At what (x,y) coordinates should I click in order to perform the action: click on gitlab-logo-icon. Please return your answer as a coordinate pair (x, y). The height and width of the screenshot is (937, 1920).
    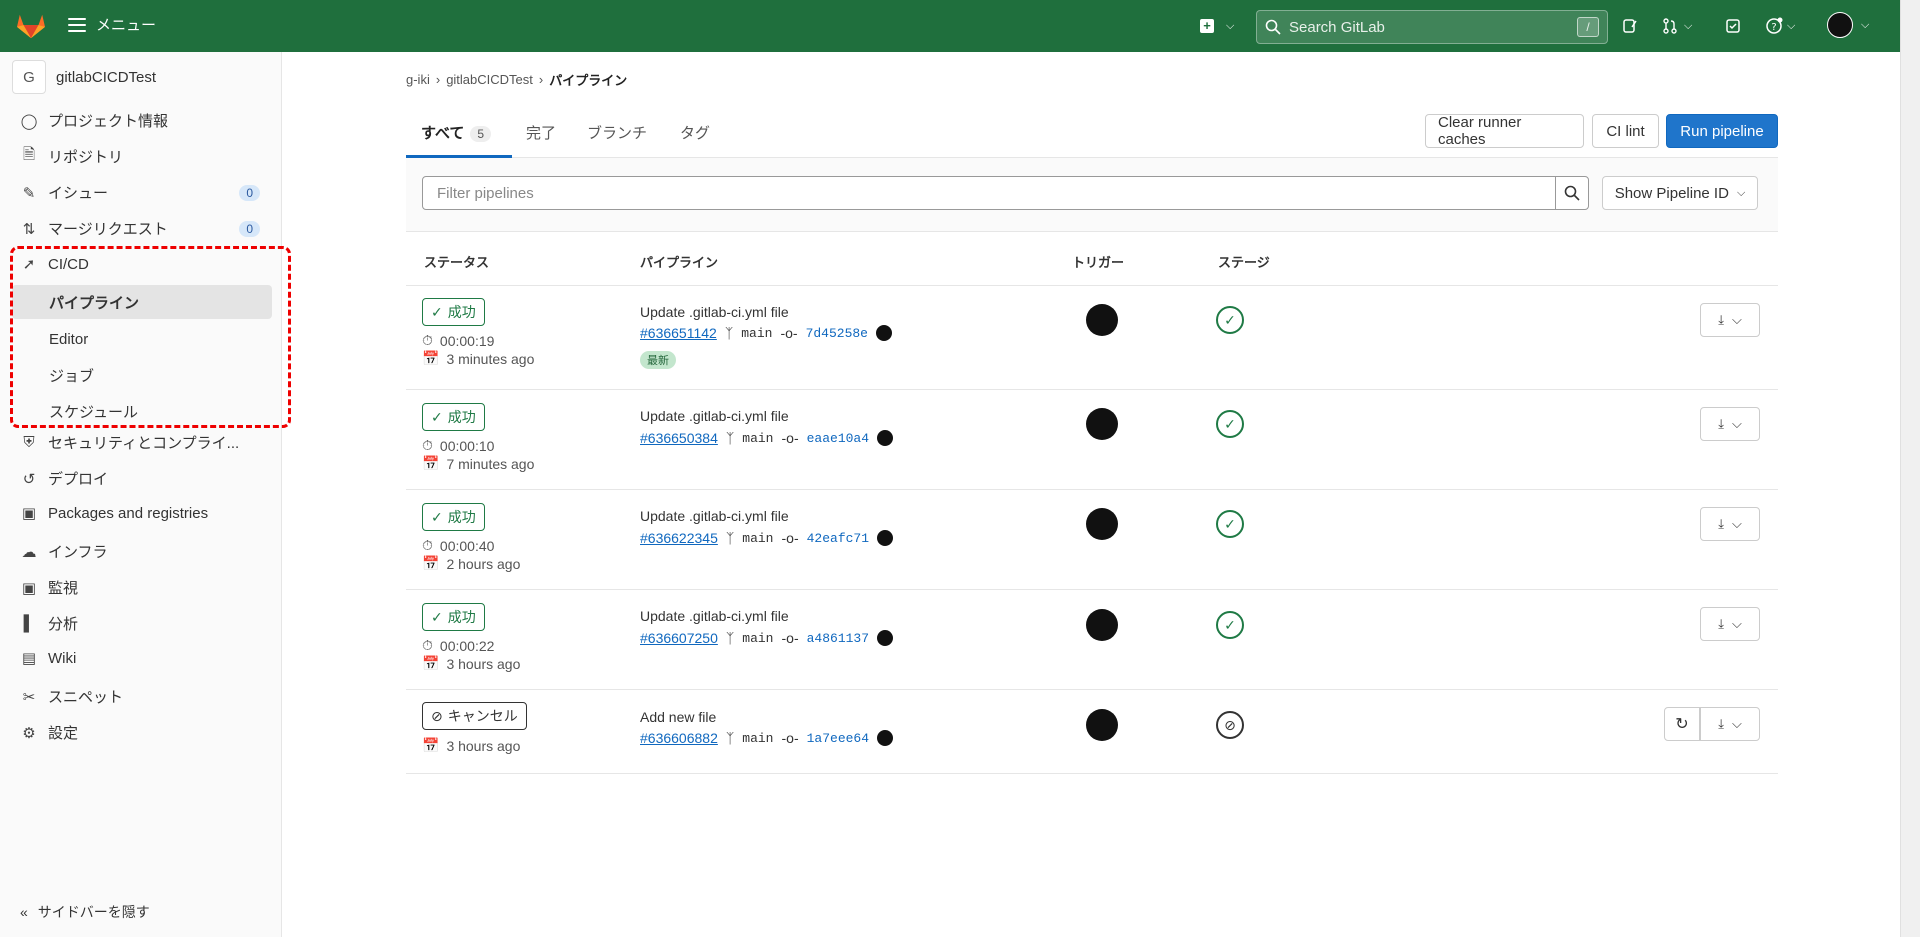
    Looking at the image, I should click on (31, 26).